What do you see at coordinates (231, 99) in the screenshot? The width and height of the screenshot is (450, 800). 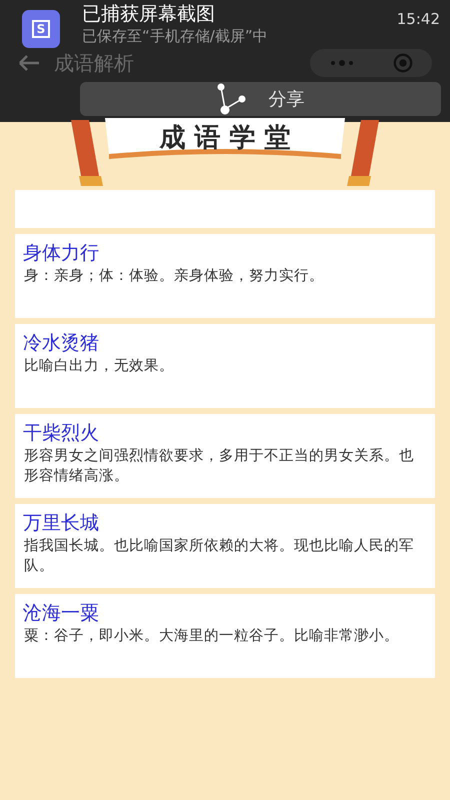 I see `share-icon` at bounding box center [231, 99].